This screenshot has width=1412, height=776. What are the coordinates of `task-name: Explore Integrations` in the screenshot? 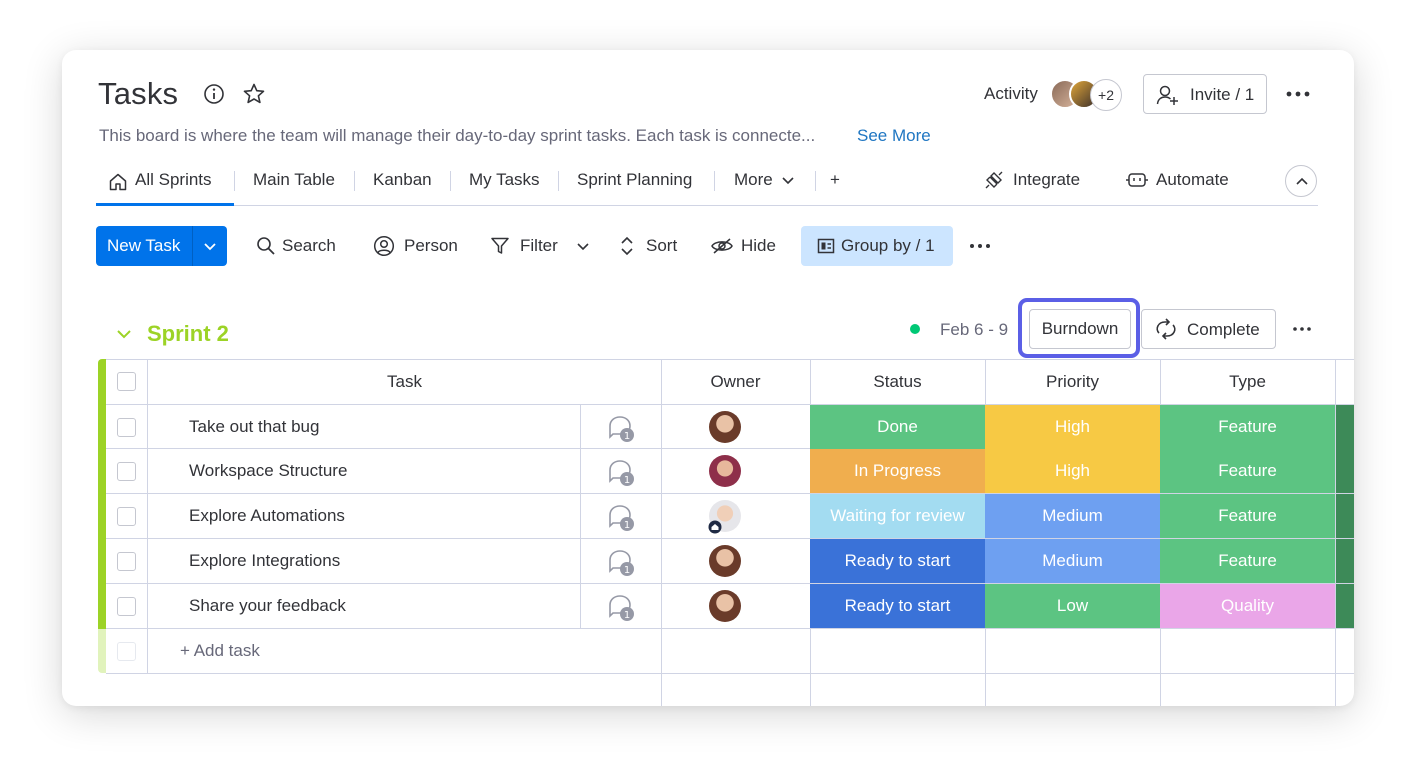 It's located at (264, 561).